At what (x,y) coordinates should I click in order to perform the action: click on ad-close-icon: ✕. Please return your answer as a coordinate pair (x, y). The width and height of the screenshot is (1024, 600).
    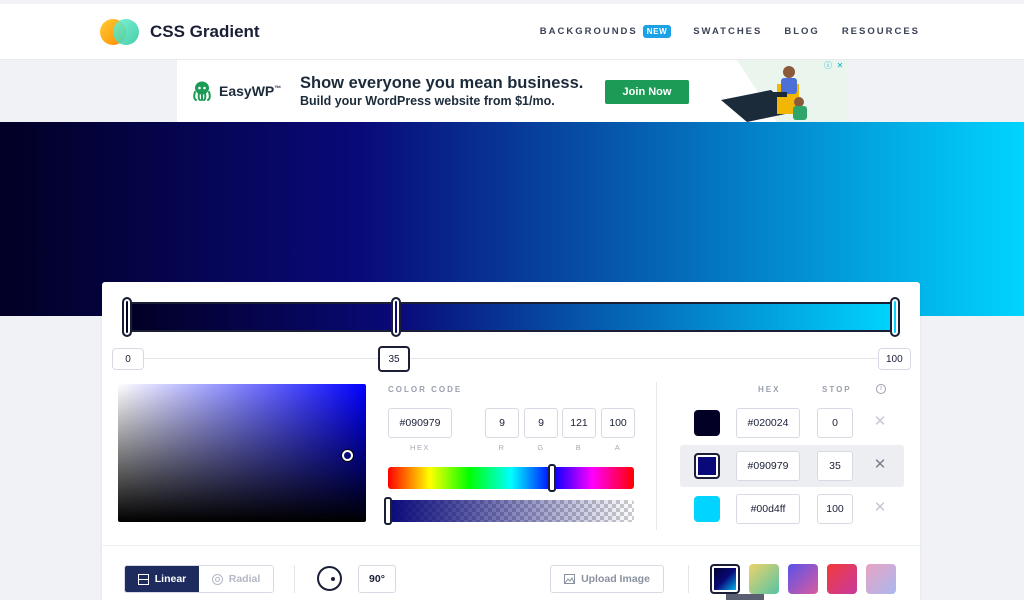
    Looking at the image, I should click on (840, 66).